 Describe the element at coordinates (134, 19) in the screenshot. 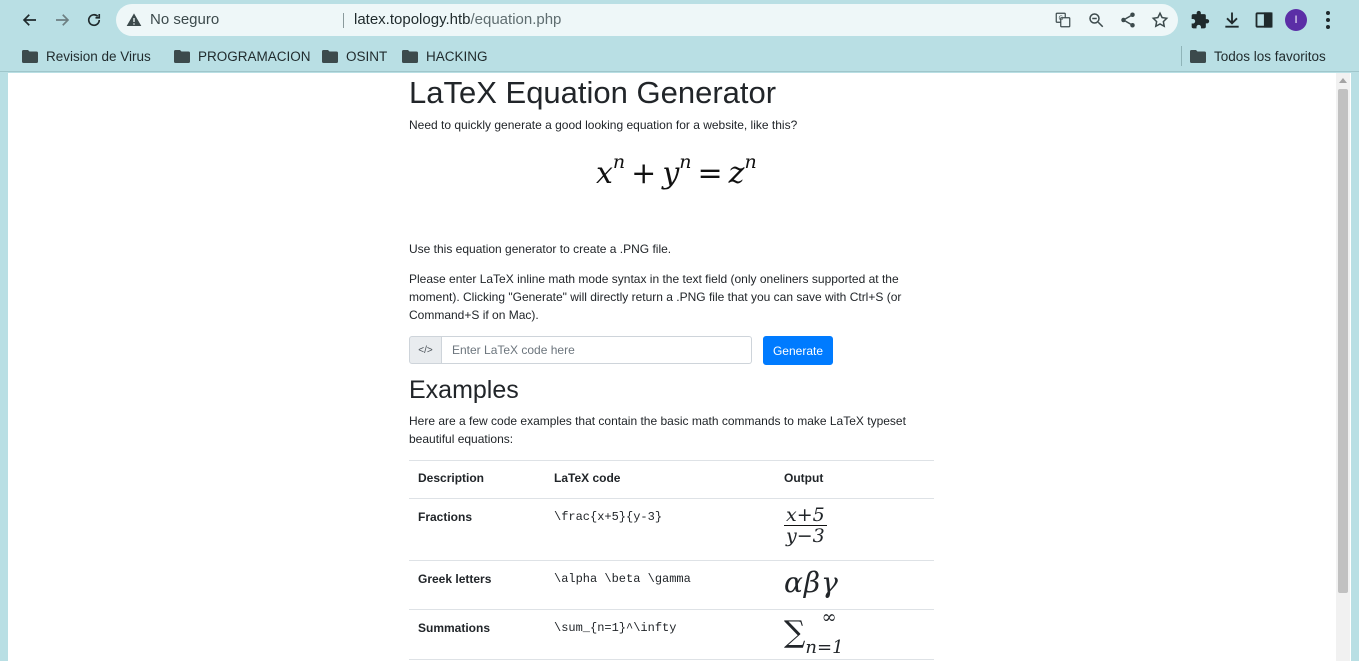

I see `warning-icon` at that location.